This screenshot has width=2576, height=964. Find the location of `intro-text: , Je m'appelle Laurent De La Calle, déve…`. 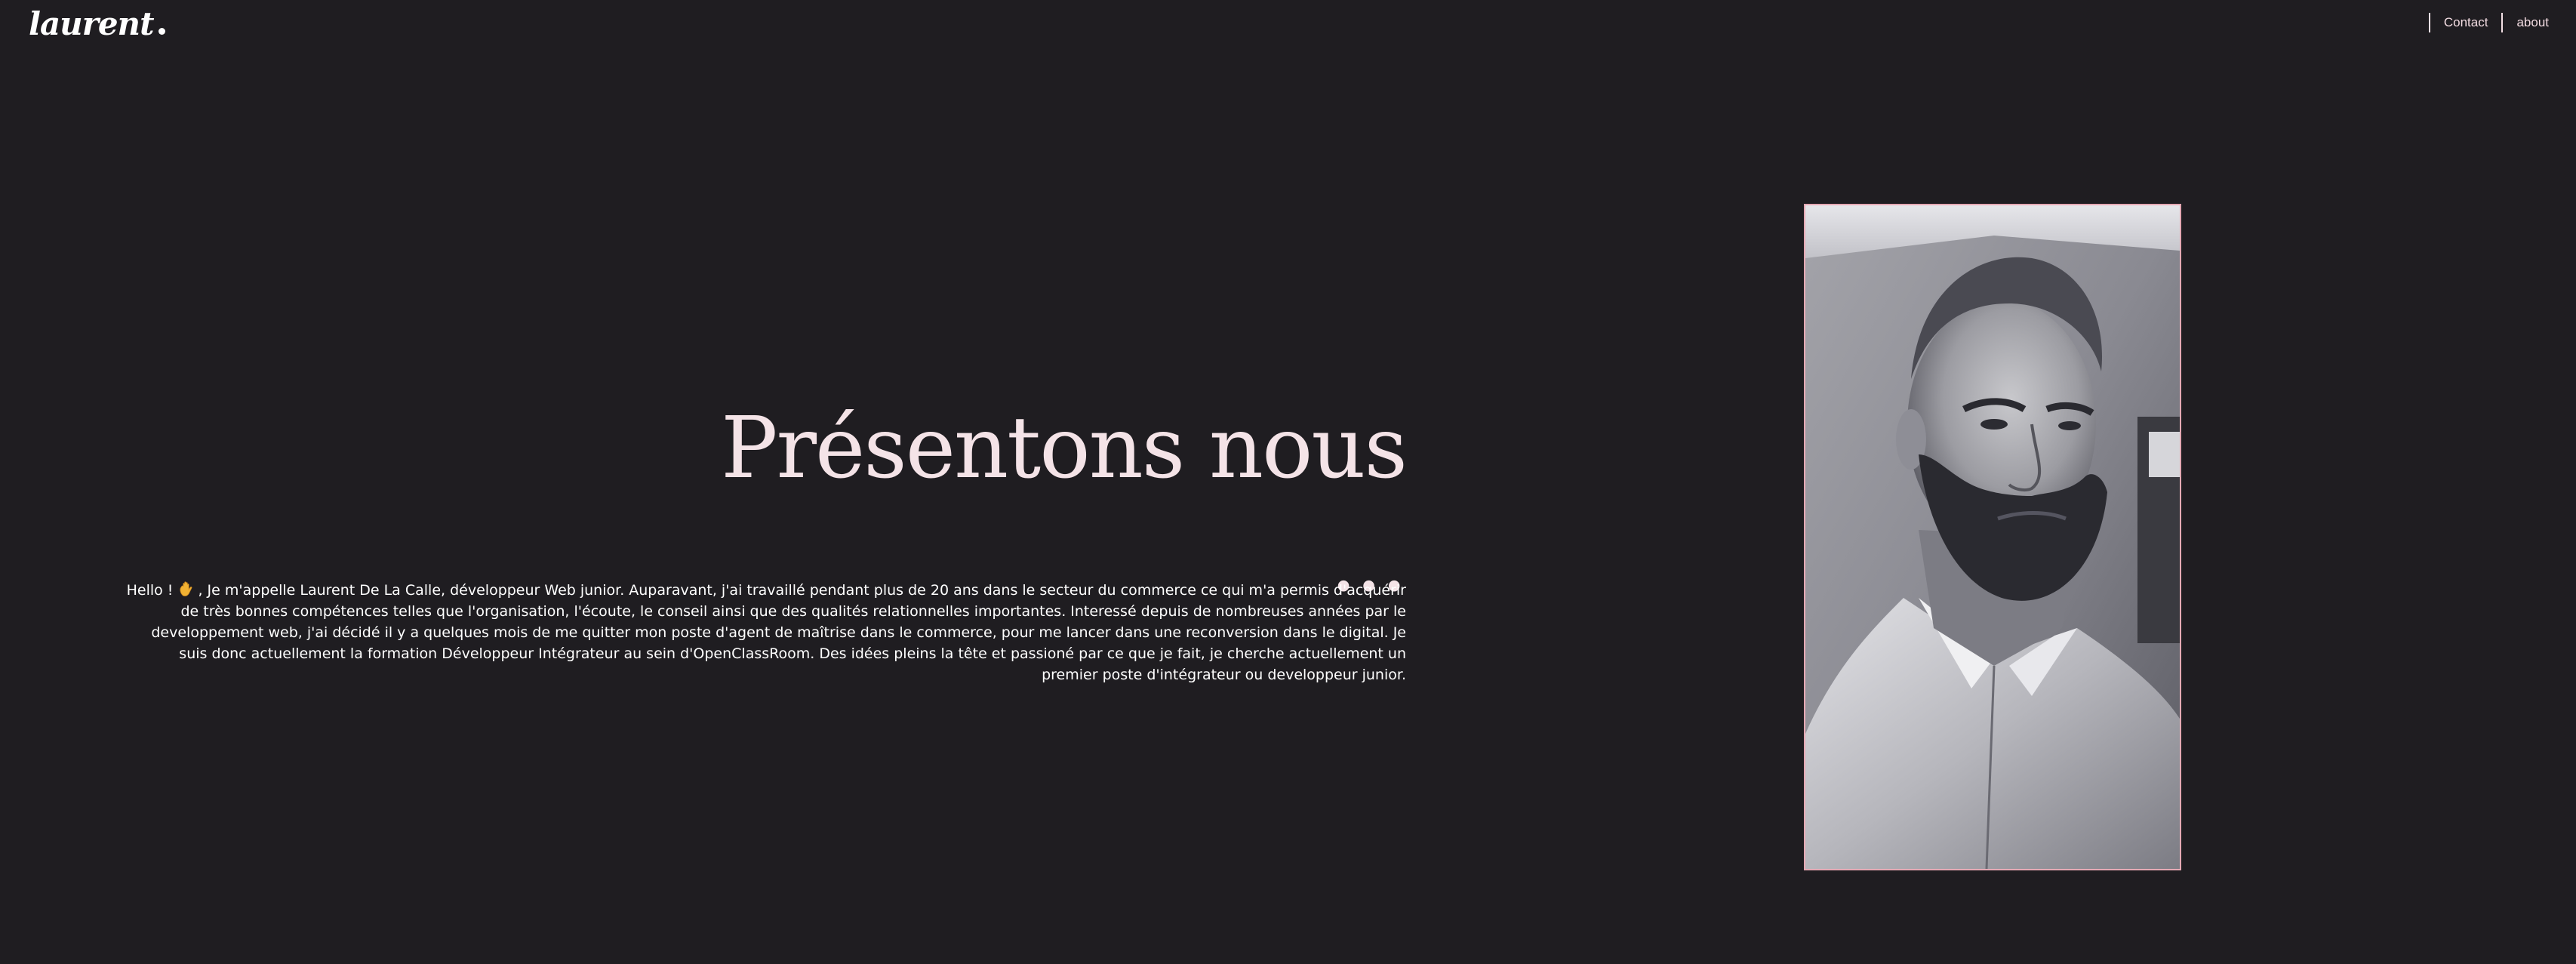

intro-text: , Je m'appelle Laurent De La Calle, déve… is located at coordinates (779, 632).